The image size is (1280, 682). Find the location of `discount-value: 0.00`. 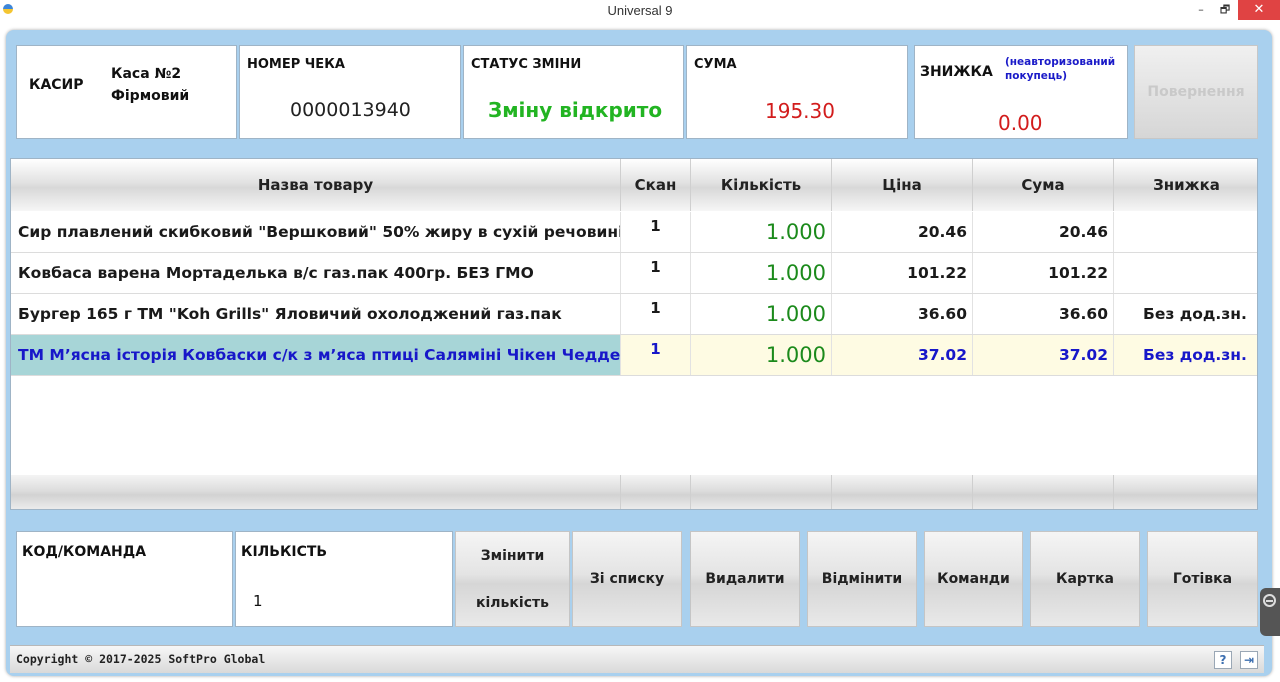

discount-value: 0.00 is located at coordinates (1020, 123).